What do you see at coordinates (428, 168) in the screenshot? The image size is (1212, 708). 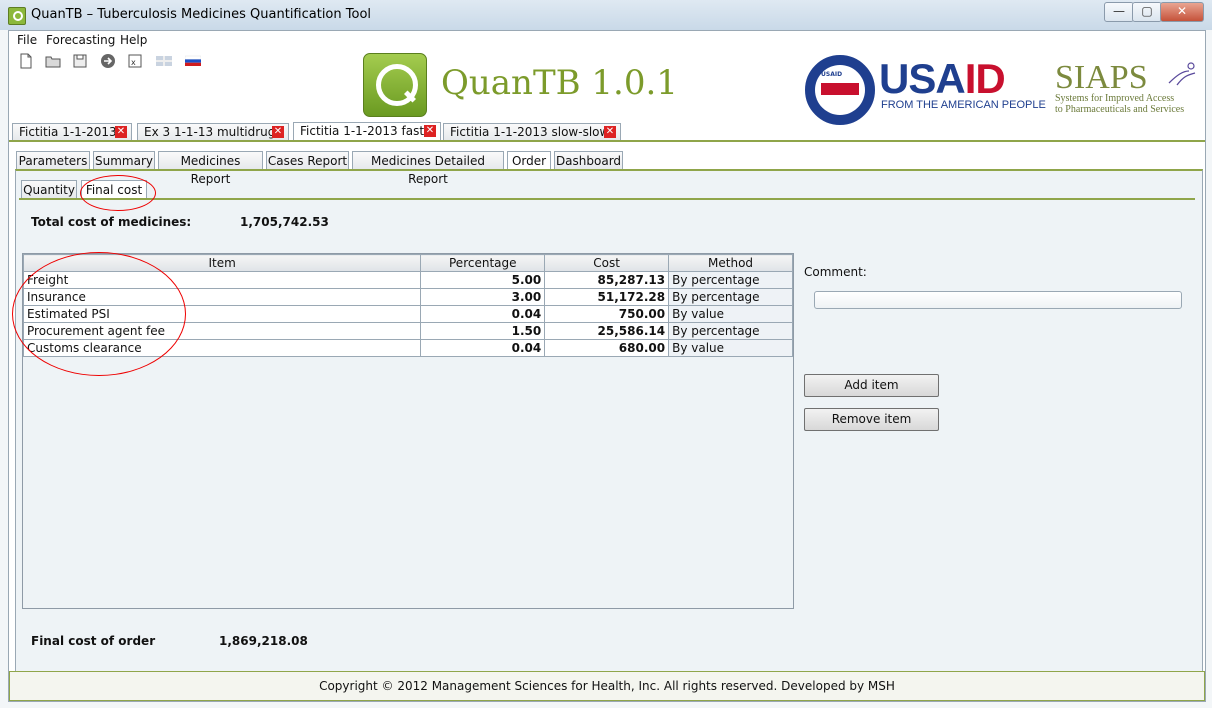 I see `tab-medicines-detailed-report: Medicines Detailed Report` at bounding box center [428, 168].